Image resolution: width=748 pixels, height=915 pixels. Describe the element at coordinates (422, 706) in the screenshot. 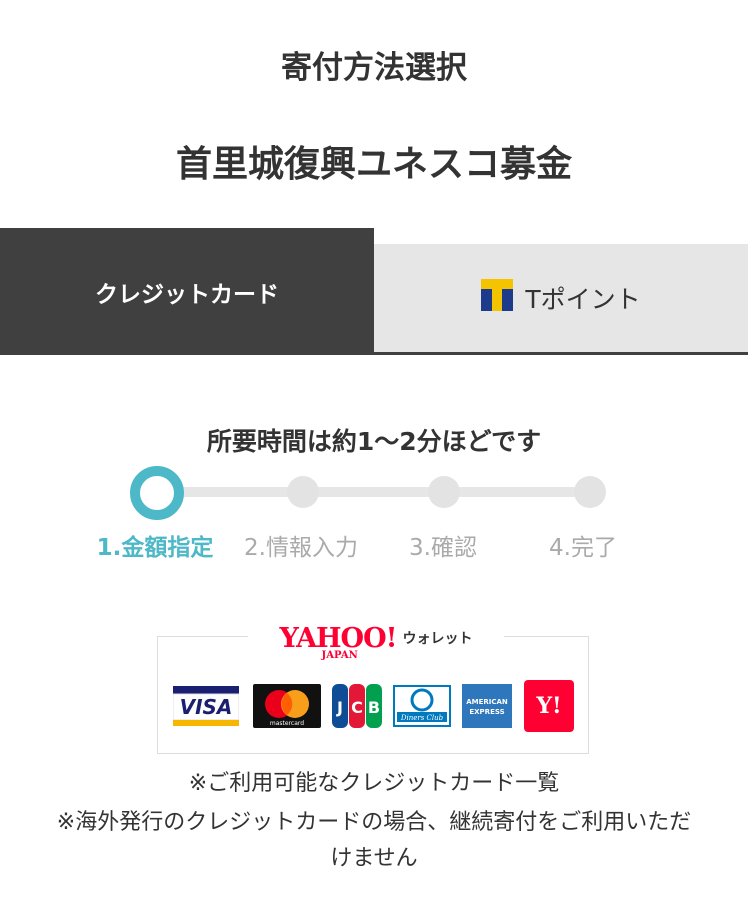

I see `diners-club-icon: Diners Club` at that location.